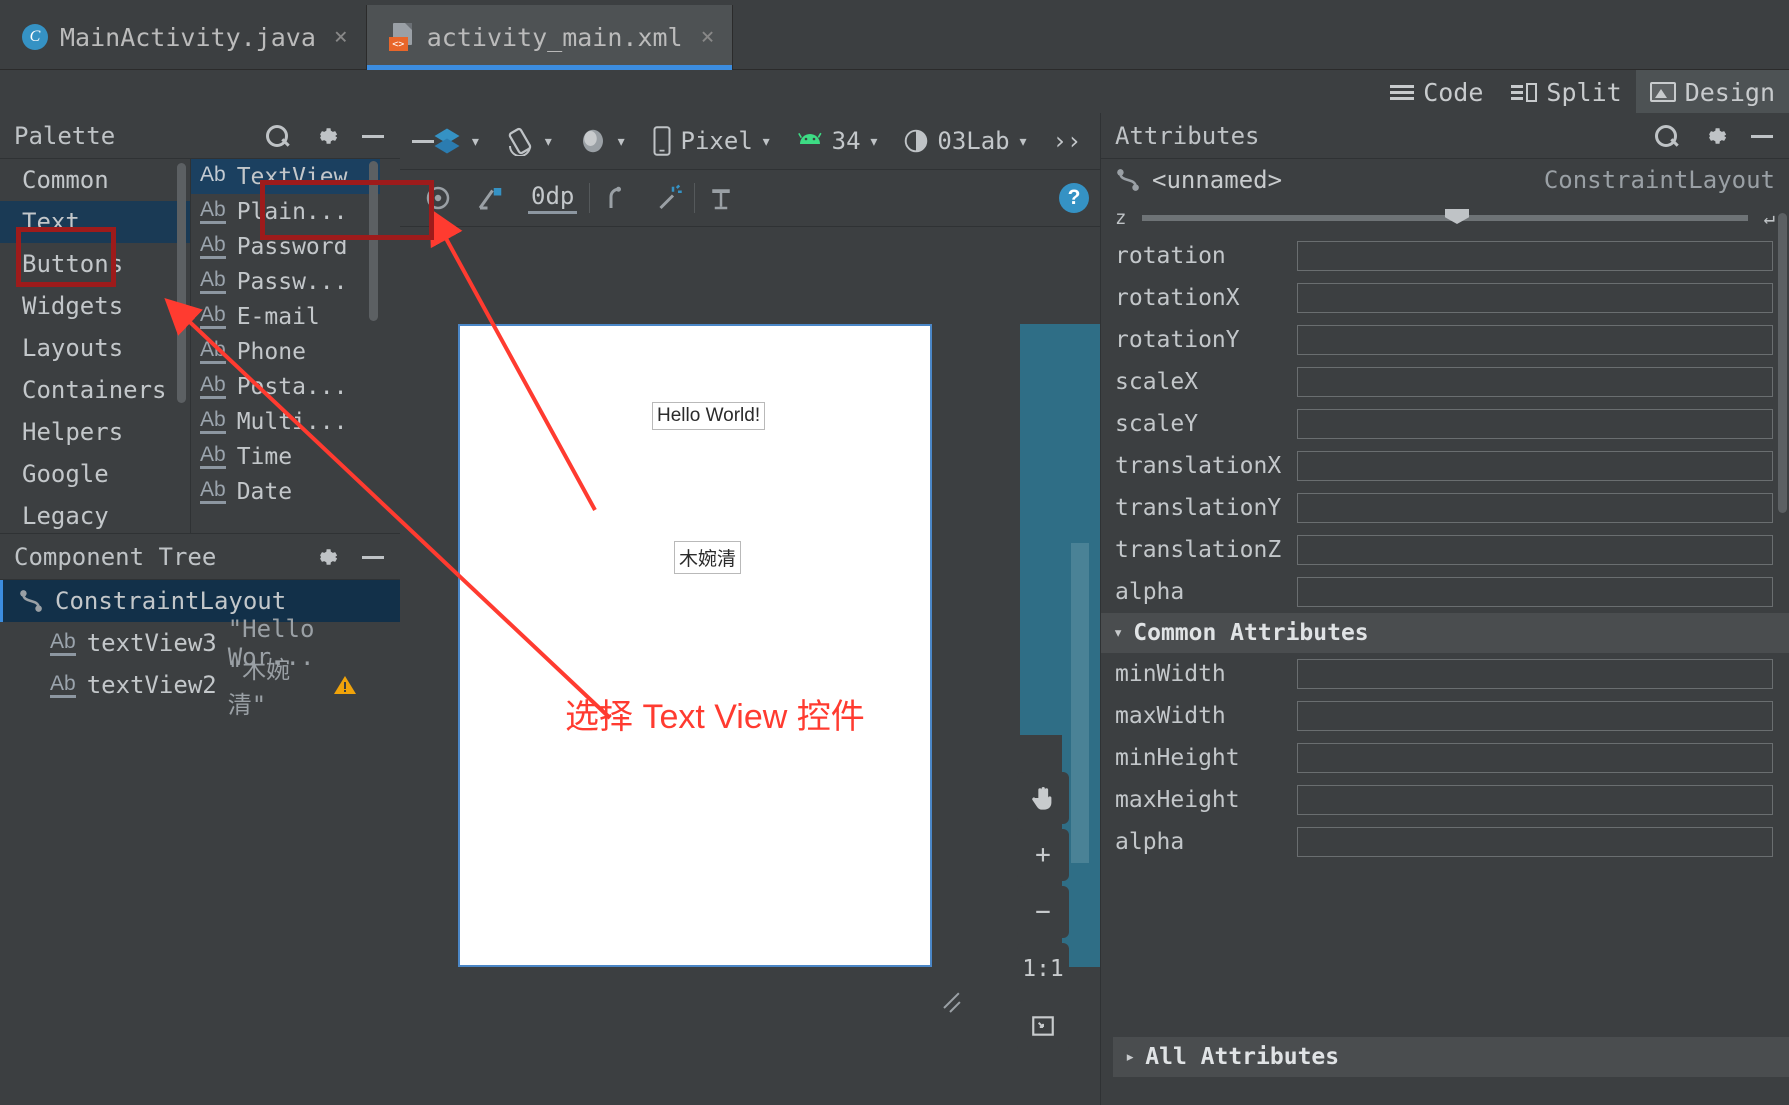  Describe the element at coordinates (1066, 141) in the screenshot. I see `toolbar-overflow-button: ››` at that location.